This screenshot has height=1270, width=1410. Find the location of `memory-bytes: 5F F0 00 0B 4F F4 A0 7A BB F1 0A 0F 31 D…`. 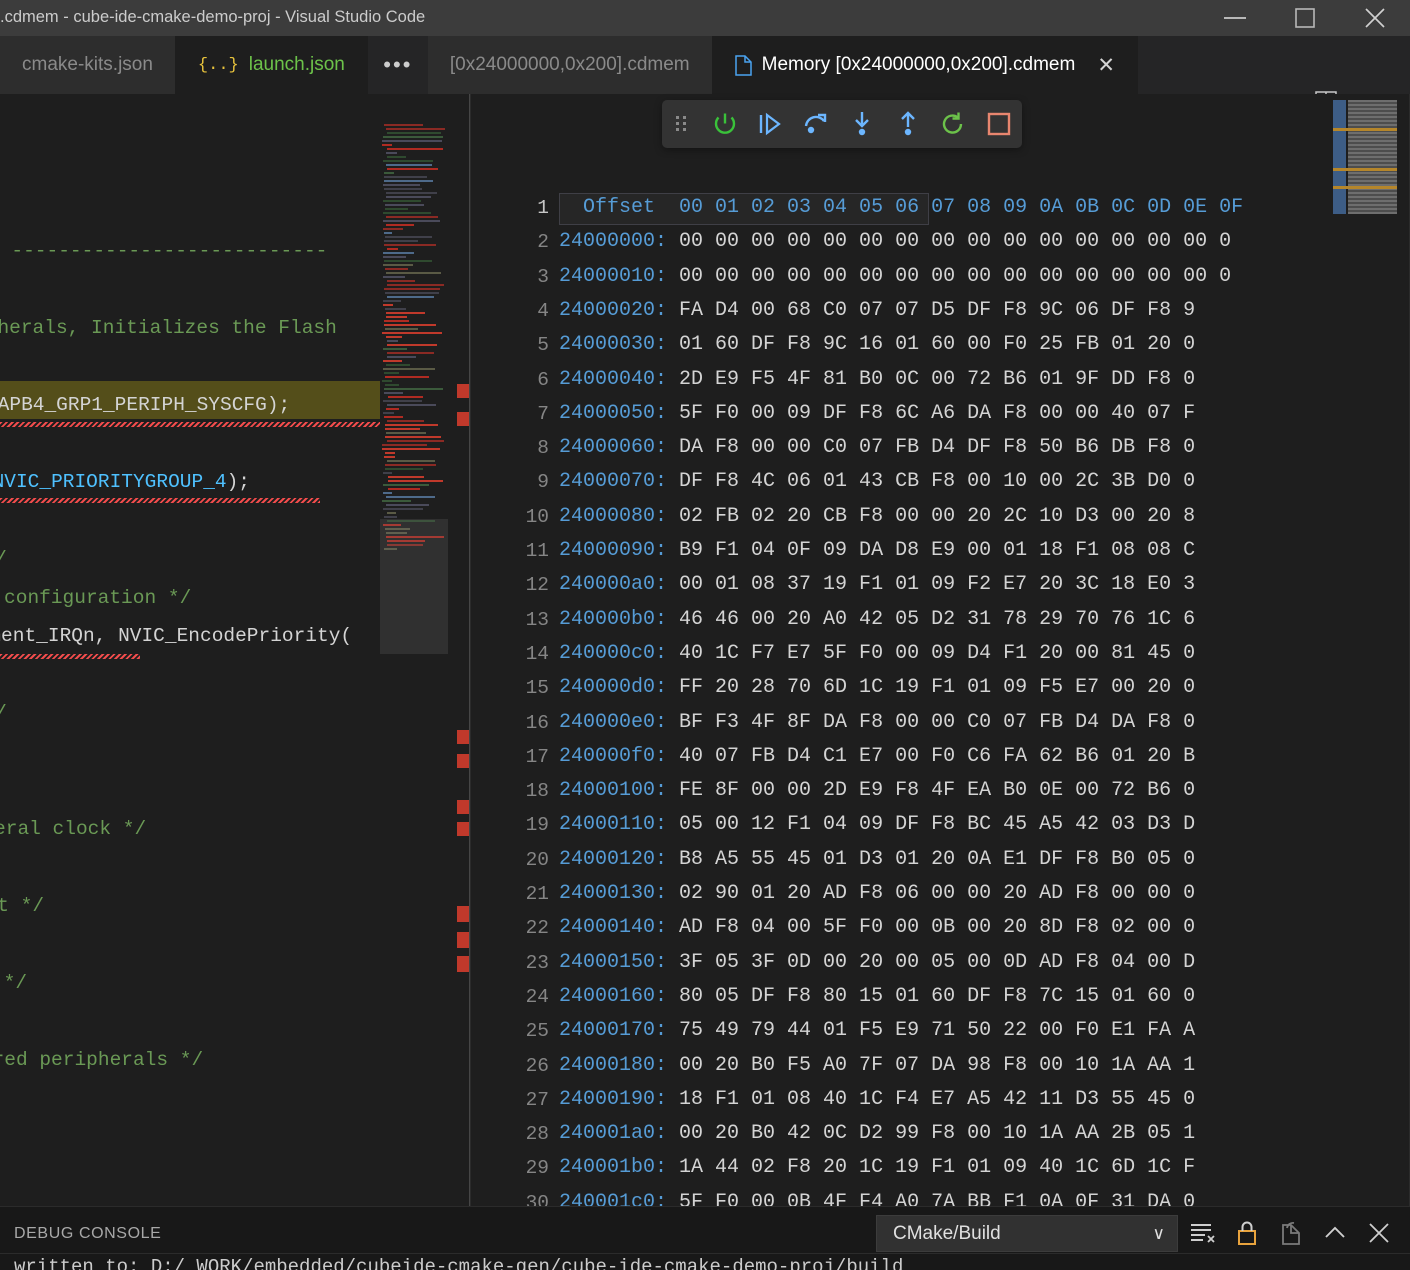

memory-bytes: 5F F0 00 0B 4F F4 A0 7A BB F1 0A 0F 31 D… is located at coordinates (937, 1198).